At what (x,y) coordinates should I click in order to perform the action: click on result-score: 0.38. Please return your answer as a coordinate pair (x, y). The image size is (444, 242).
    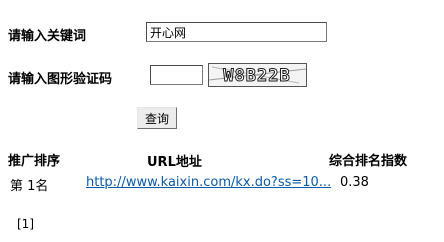
    Looking at the image, I should click on (354, 182).